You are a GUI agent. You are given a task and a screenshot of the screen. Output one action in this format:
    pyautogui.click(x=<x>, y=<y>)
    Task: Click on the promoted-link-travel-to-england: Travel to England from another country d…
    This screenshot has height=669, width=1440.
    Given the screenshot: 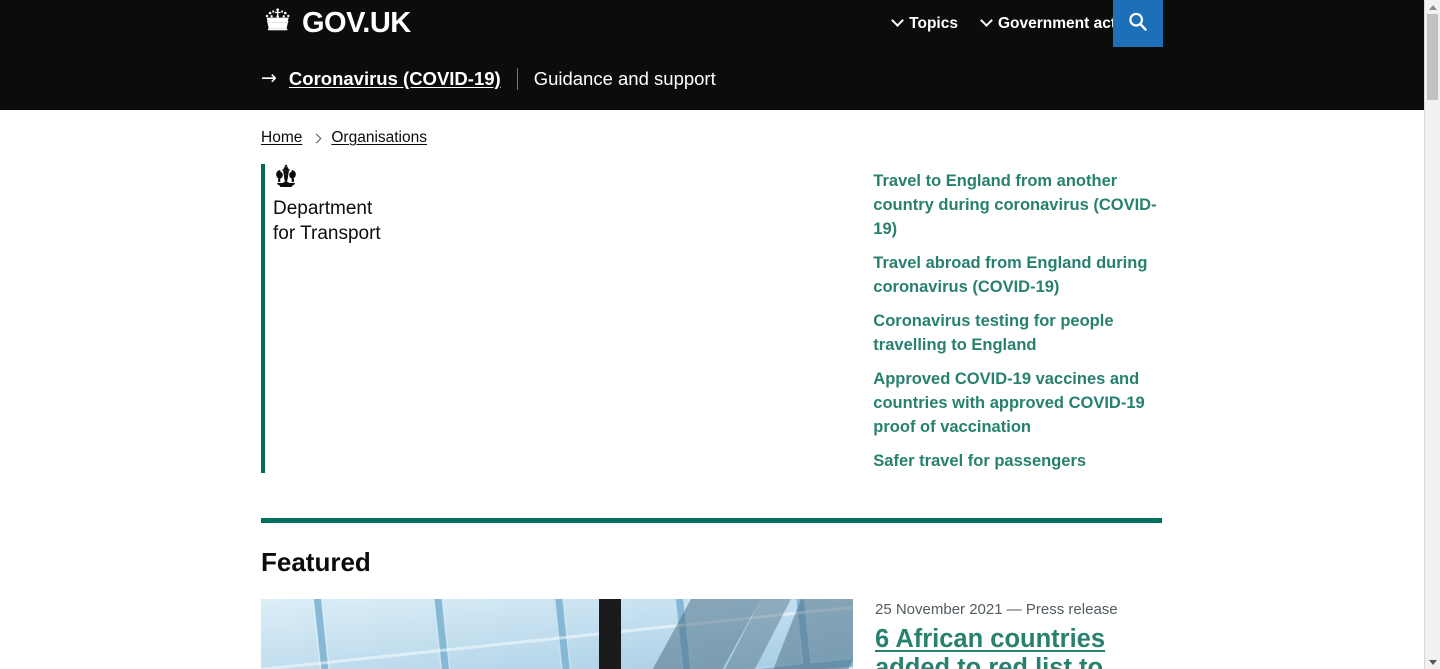 What is the action you would take?
    pyautogui.click(x=1014, y=205)
    